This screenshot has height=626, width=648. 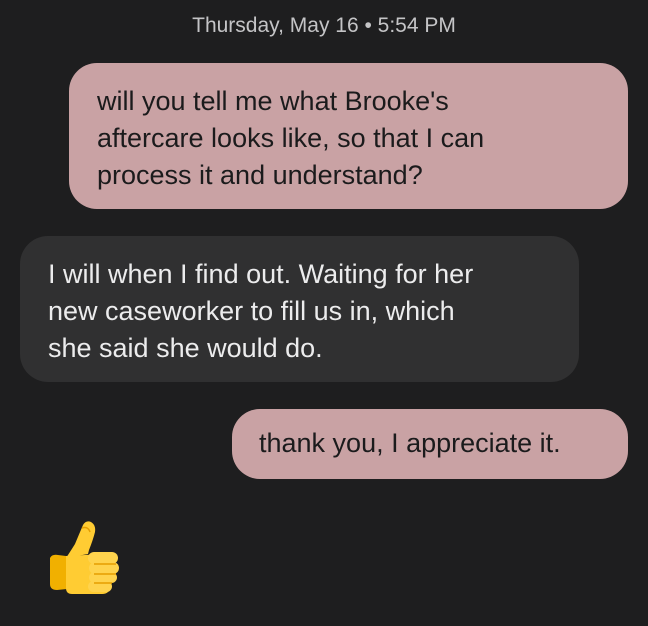 I want to click on thumbs-up-icon, so click(x=84, y=558).